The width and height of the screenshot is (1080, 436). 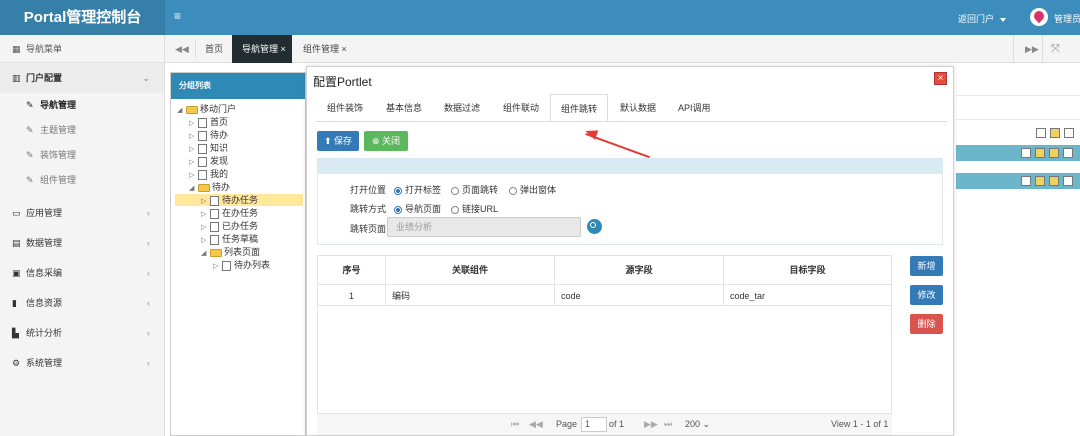 I want to click on tree-node-selected: ▷ 待办任务, so click(x=239, y=200).